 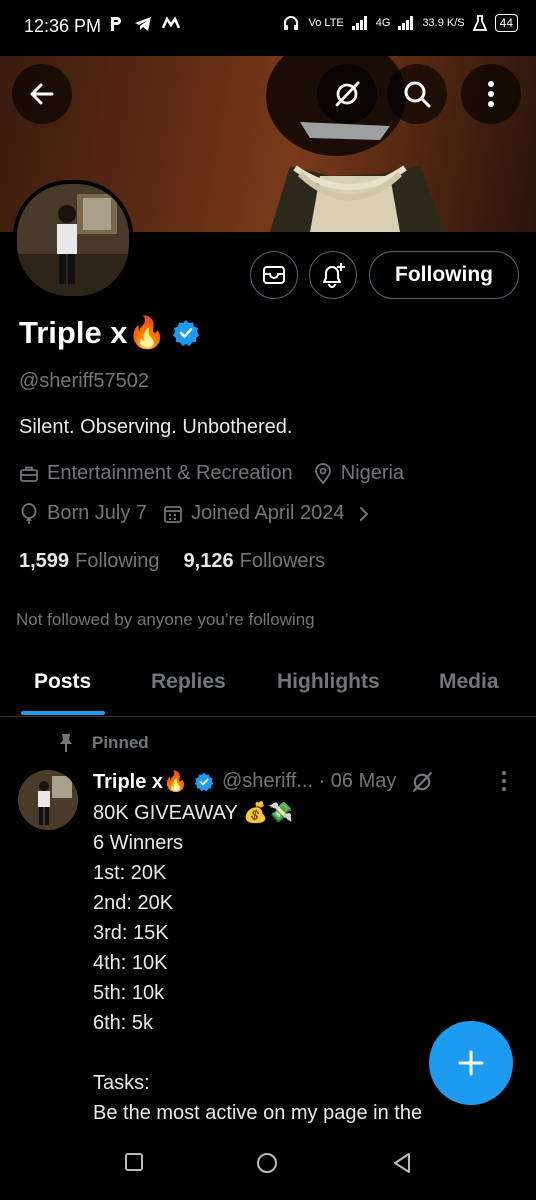 What do you see at coordinates (359, 23) in the screenshot?
I see `signal-icon` at bounding box center [359, 23].